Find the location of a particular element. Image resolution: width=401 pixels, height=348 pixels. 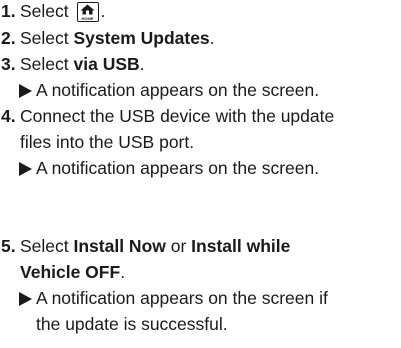

step-2: 2. Select System Updates. is located at coordinates (199, 38).